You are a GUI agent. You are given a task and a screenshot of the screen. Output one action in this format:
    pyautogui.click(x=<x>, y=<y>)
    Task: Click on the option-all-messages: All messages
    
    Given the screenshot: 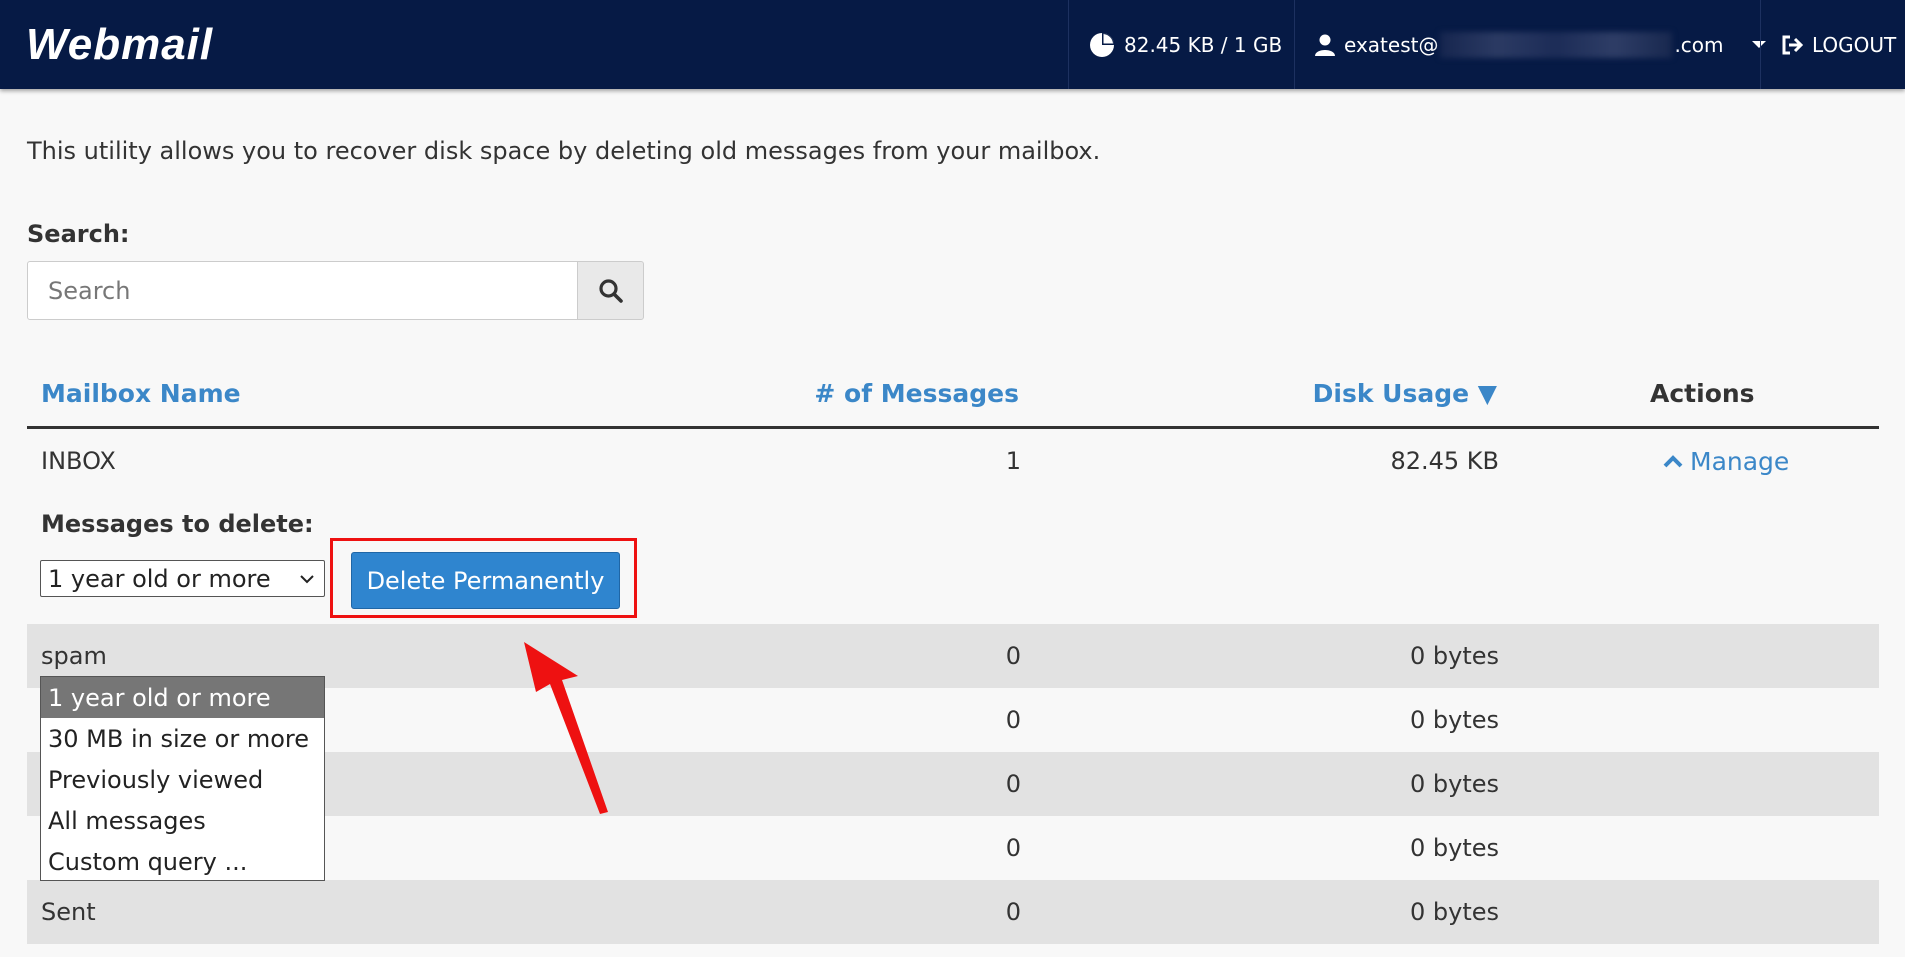 What is the action you would take?
    pyautogui.click(x=182, y=820)
    